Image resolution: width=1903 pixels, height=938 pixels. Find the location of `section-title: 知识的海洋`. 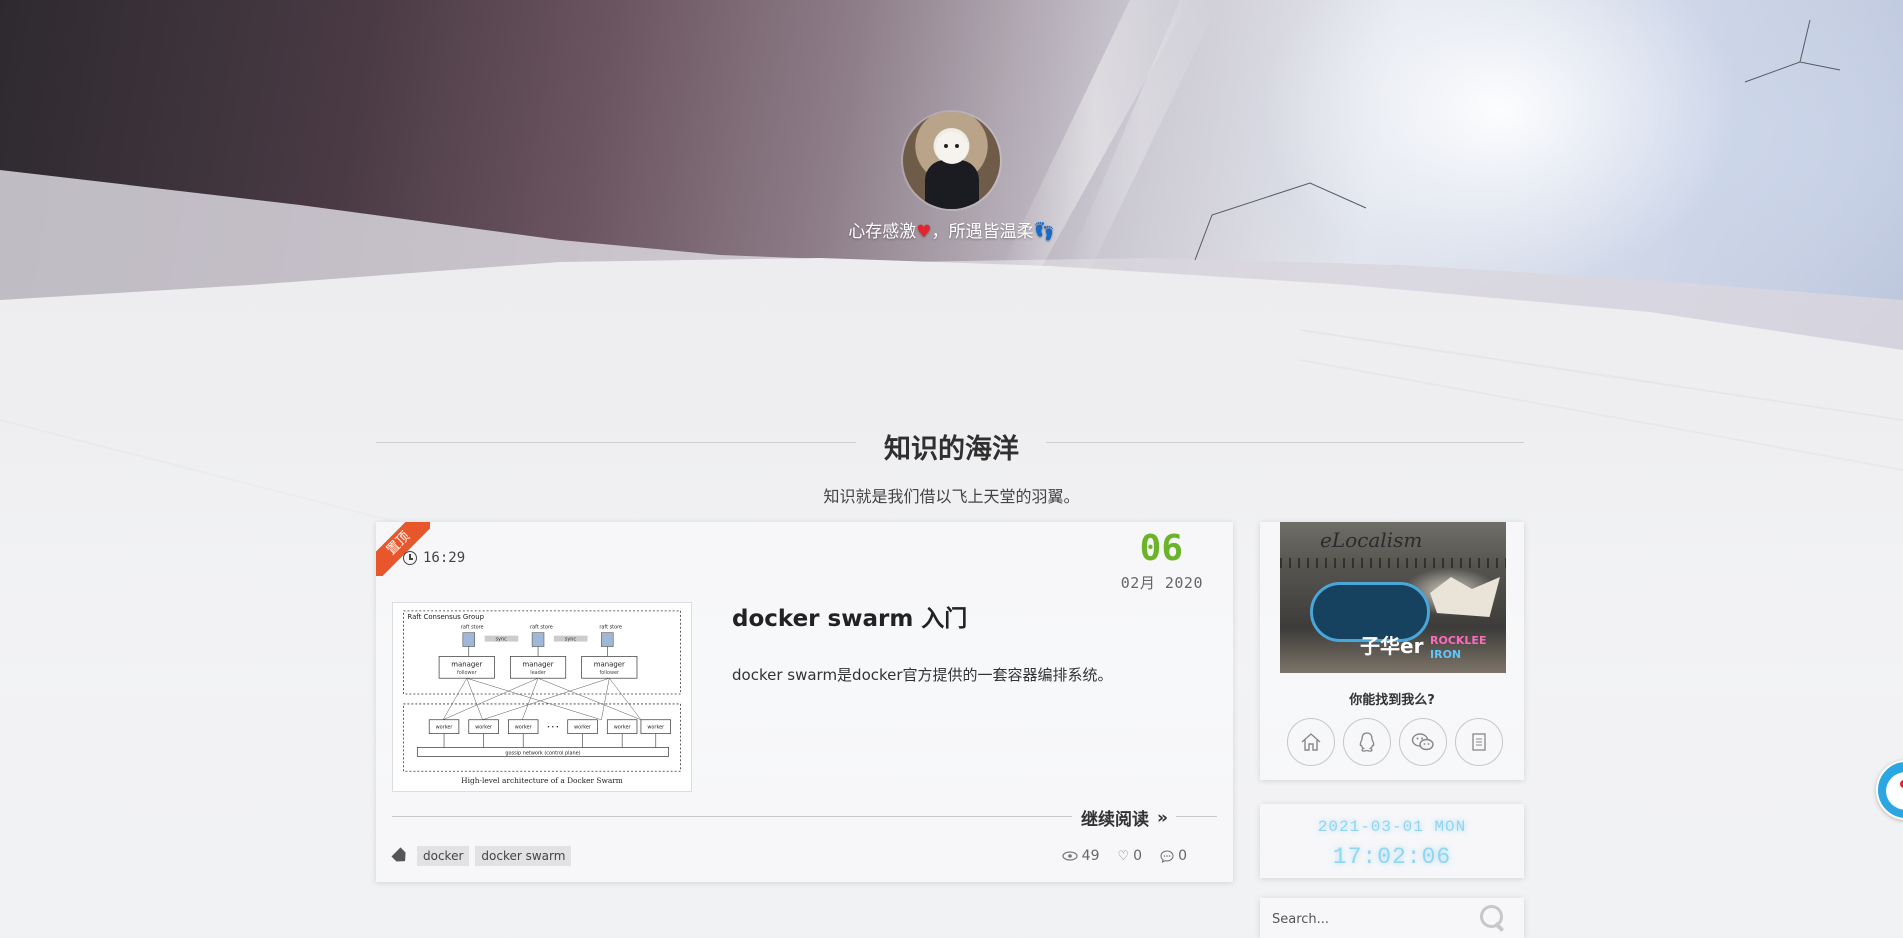

section-title: 知识的海洋 is located at coordinates (951, 449).